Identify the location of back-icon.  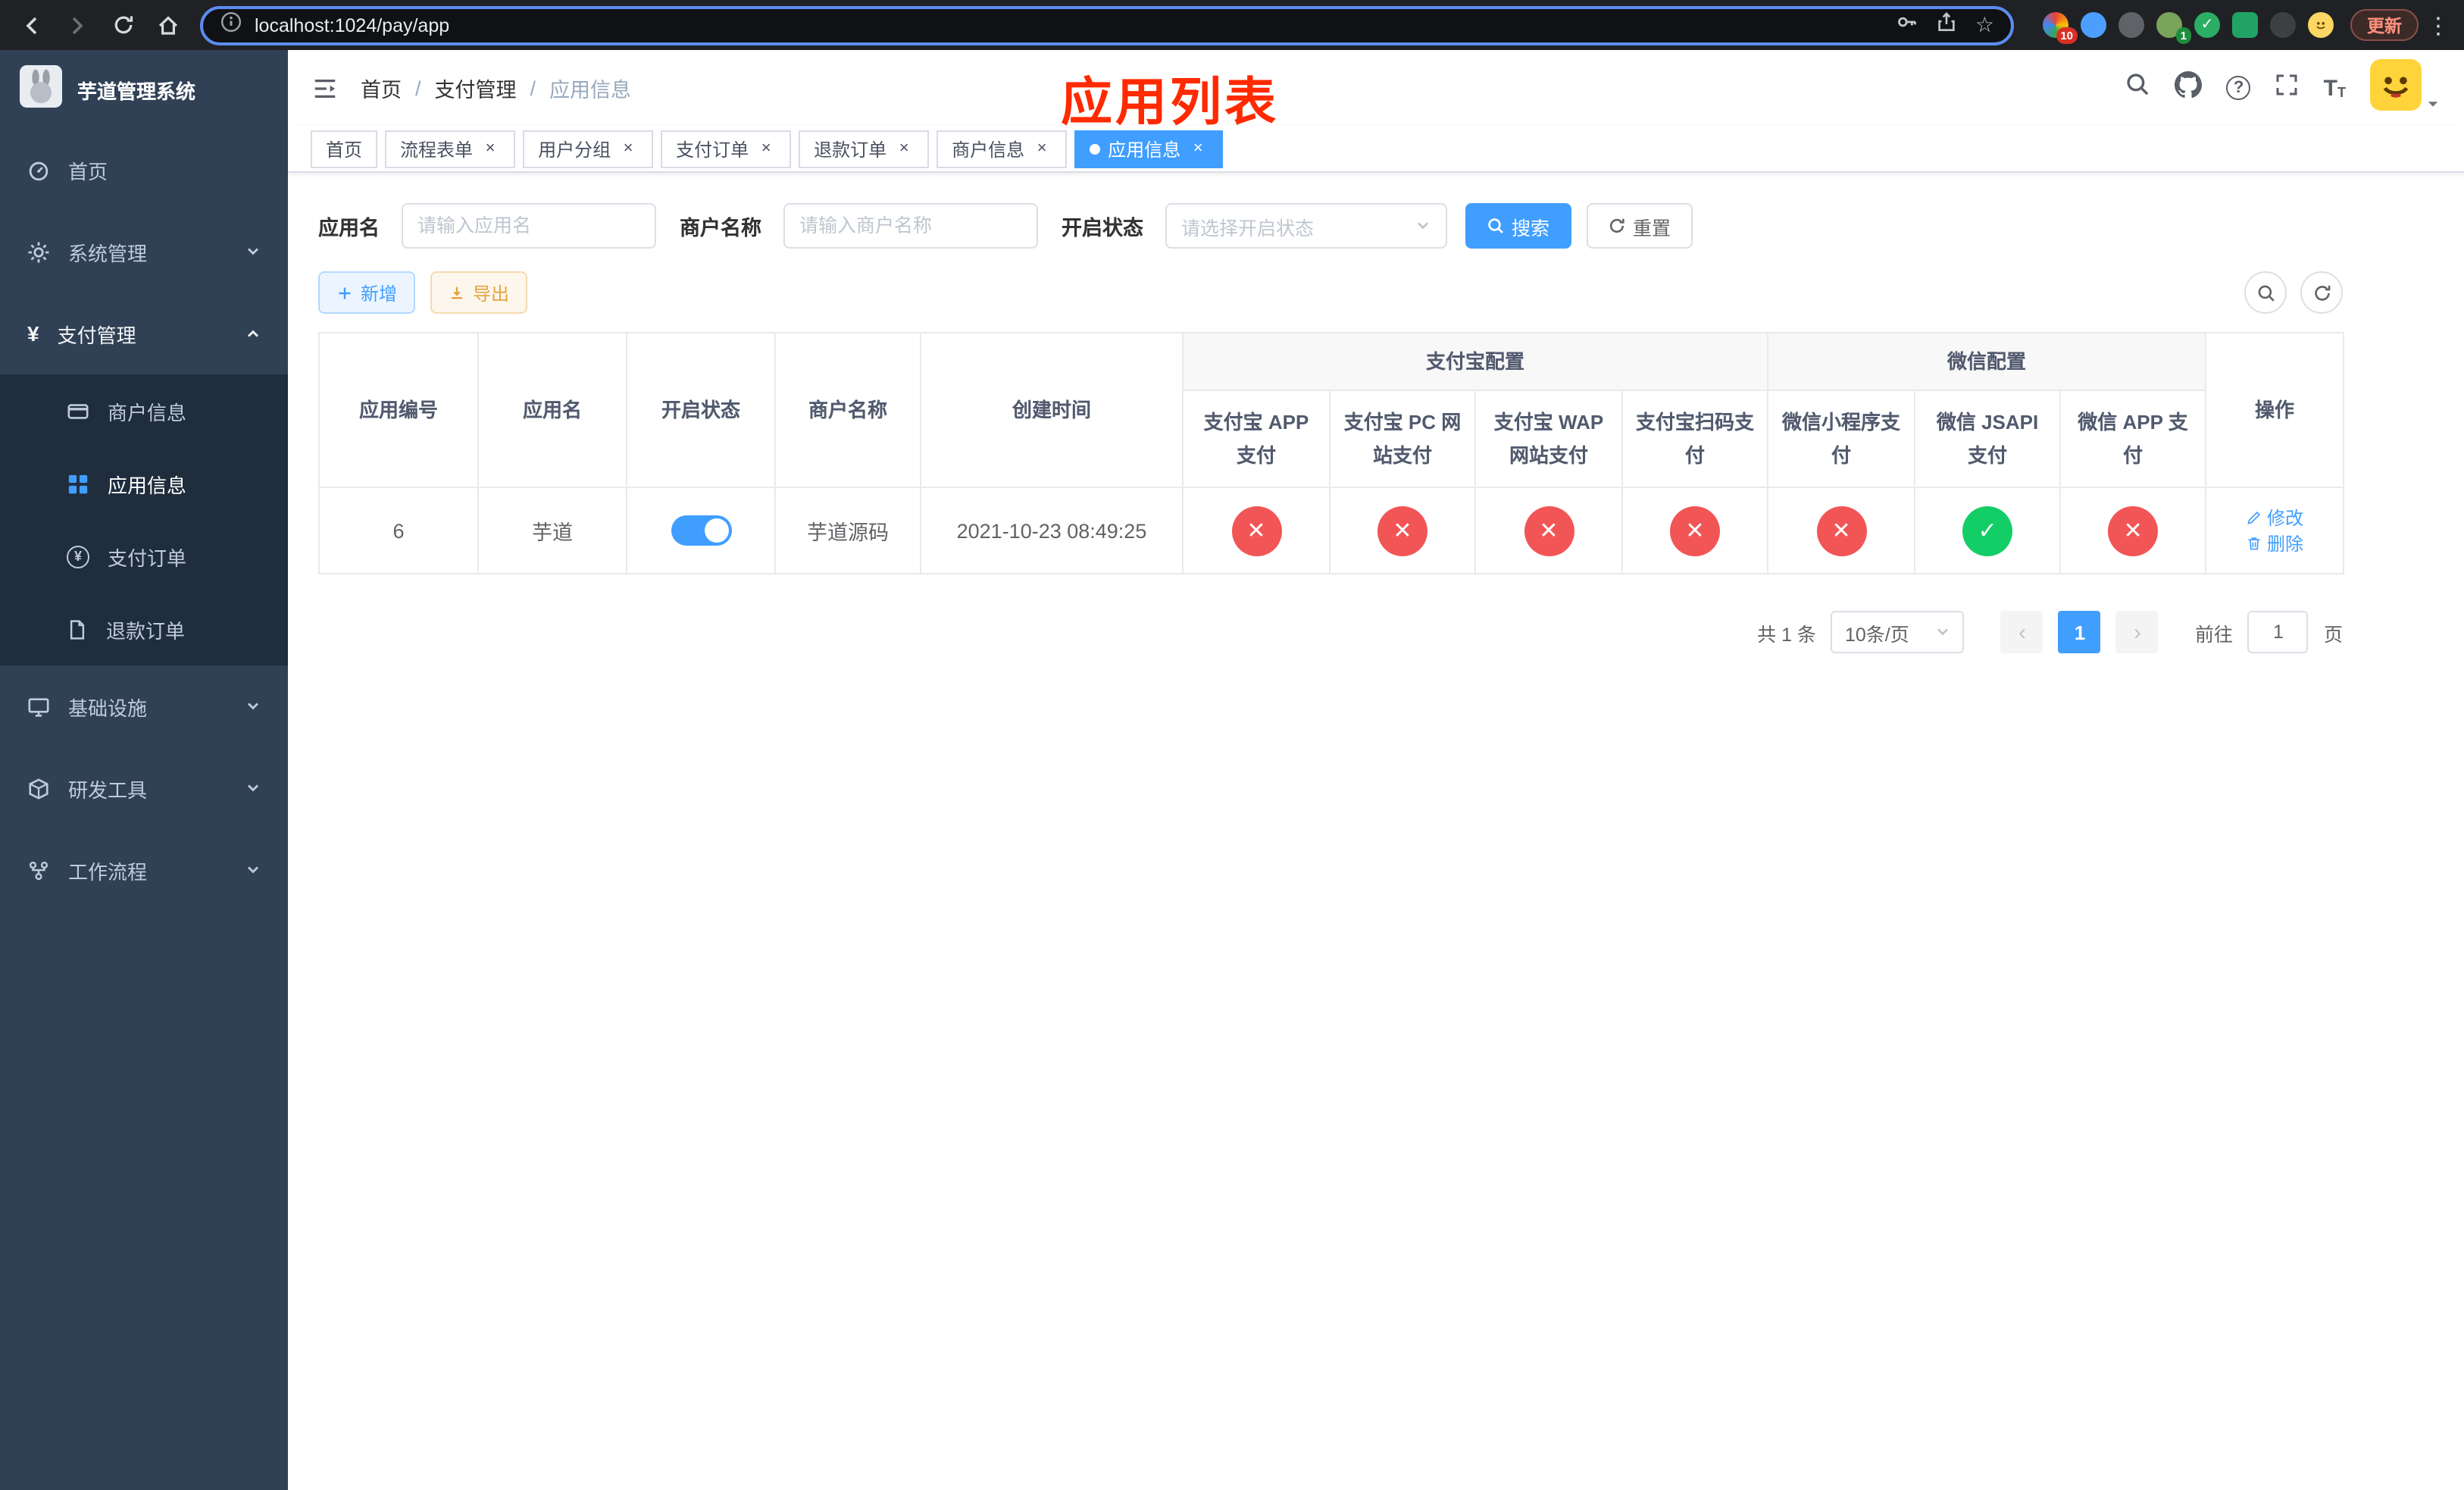
(32, 25).